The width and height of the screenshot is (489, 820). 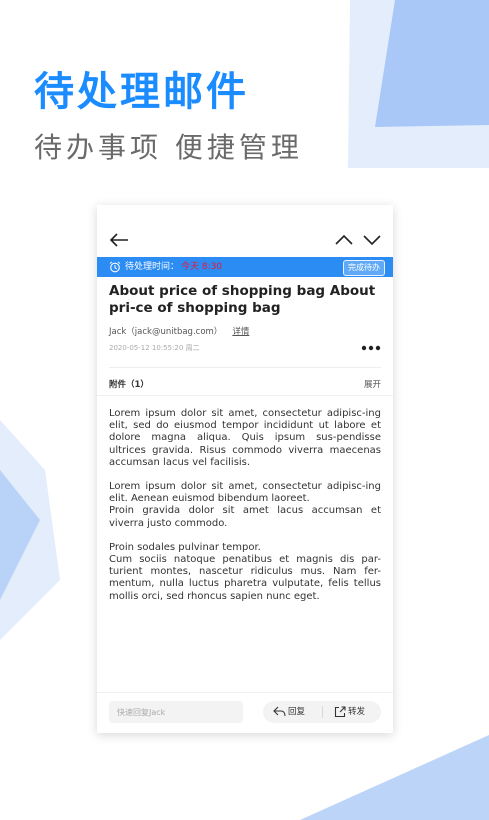 I want to click on attachments-label: 附件（1）, so click(x=129, y=384).